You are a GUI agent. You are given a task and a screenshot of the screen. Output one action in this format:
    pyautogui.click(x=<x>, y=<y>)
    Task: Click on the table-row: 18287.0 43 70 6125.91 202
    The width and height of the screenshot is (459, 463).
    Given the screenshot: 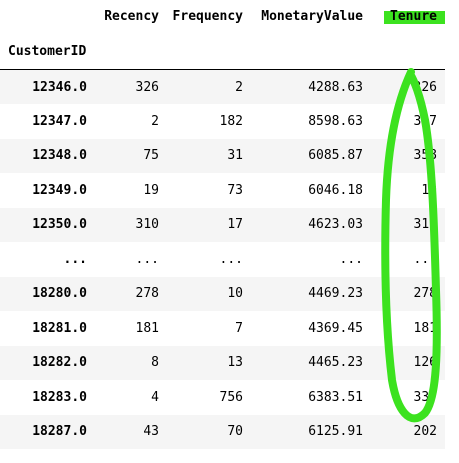 What is the action you would take?
    pyautogui.click(x=222, y=431)
    